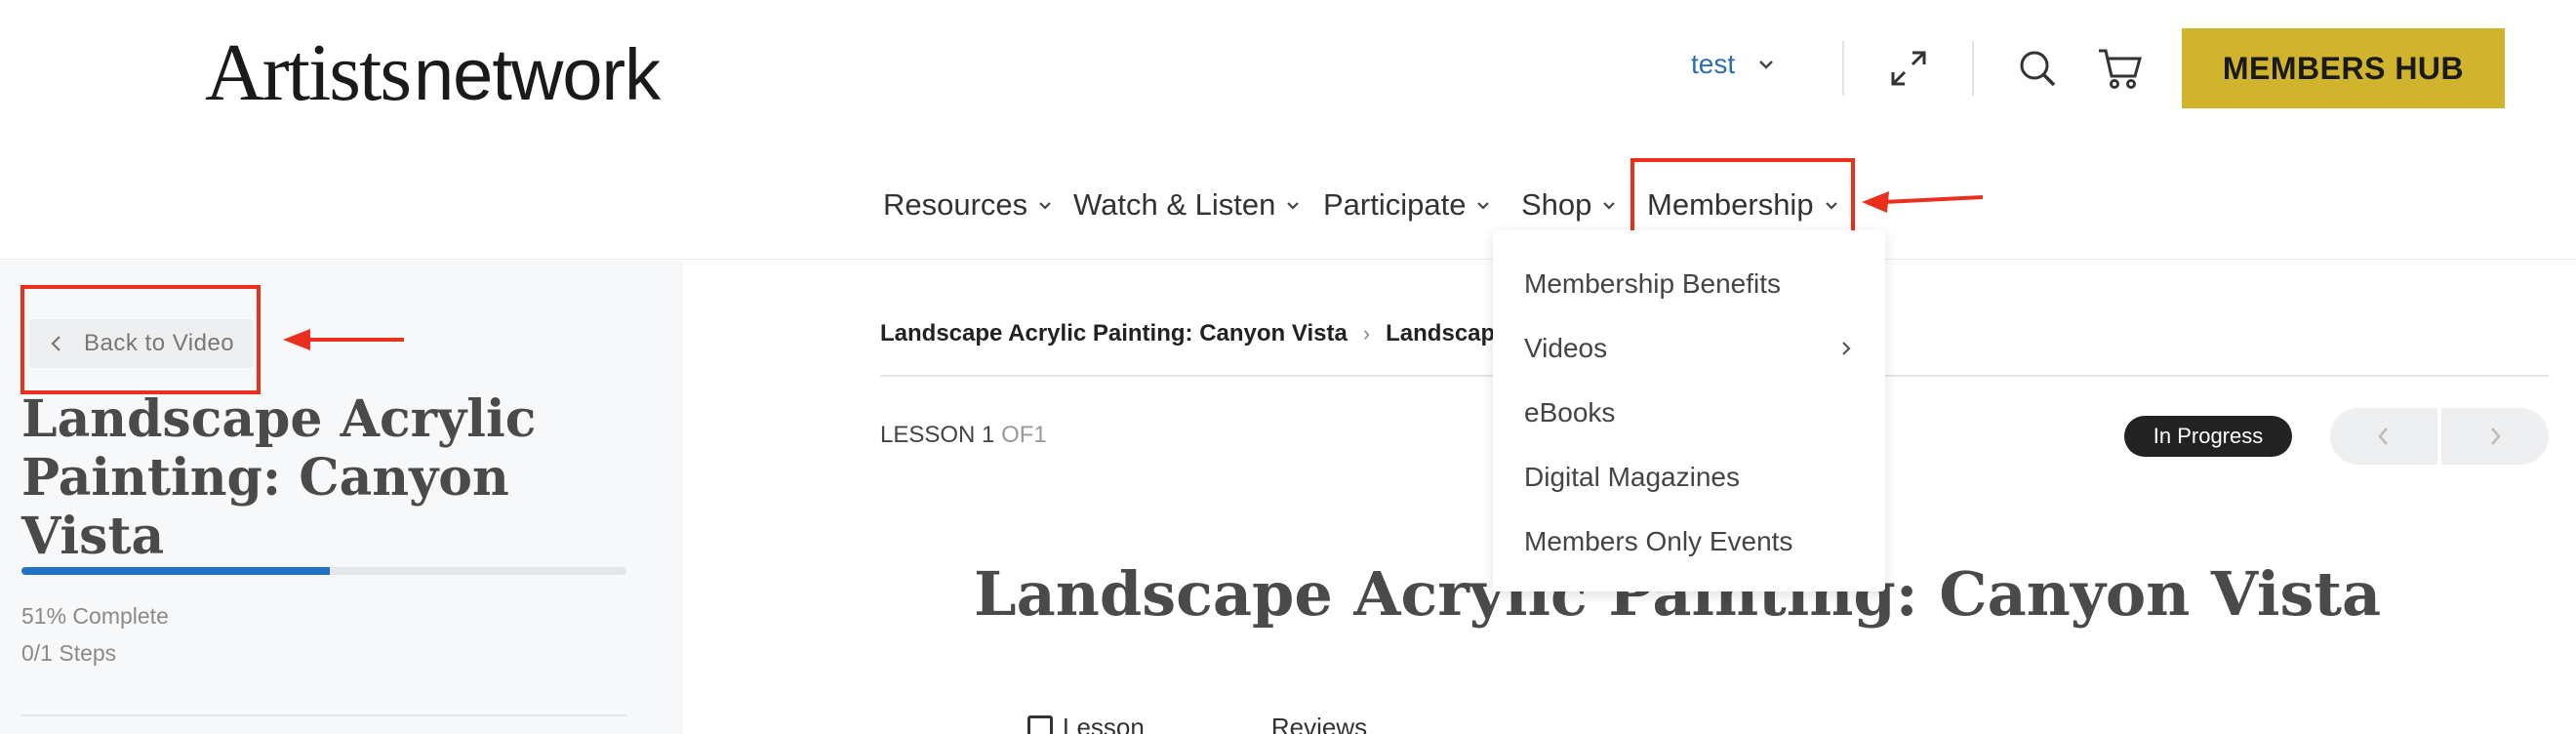 The image size is (2576, 734). I want to click on steps-count: 0/1 Steps, so click(69, 653).